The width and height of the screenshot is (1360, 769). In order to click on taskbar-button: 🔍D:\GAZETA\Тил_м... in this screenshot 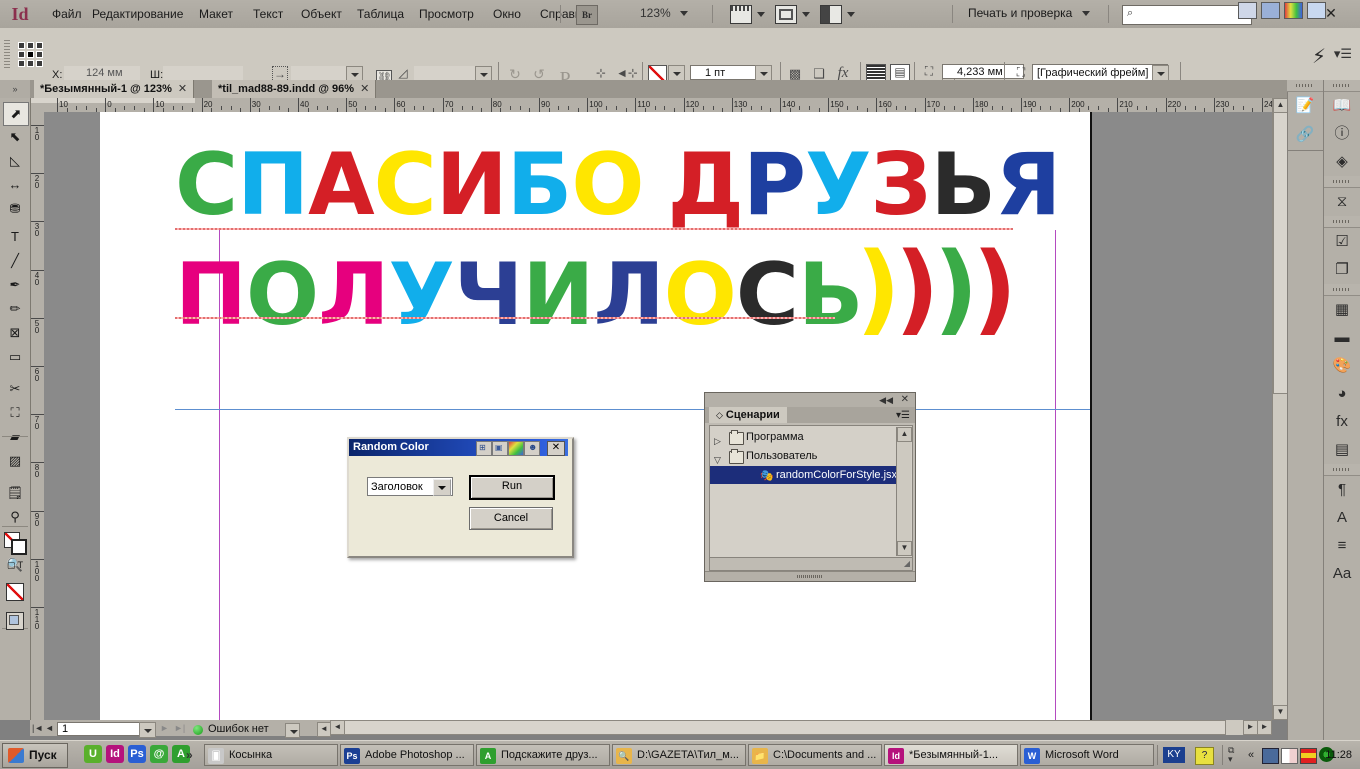, I will do `click(679, 755)`.